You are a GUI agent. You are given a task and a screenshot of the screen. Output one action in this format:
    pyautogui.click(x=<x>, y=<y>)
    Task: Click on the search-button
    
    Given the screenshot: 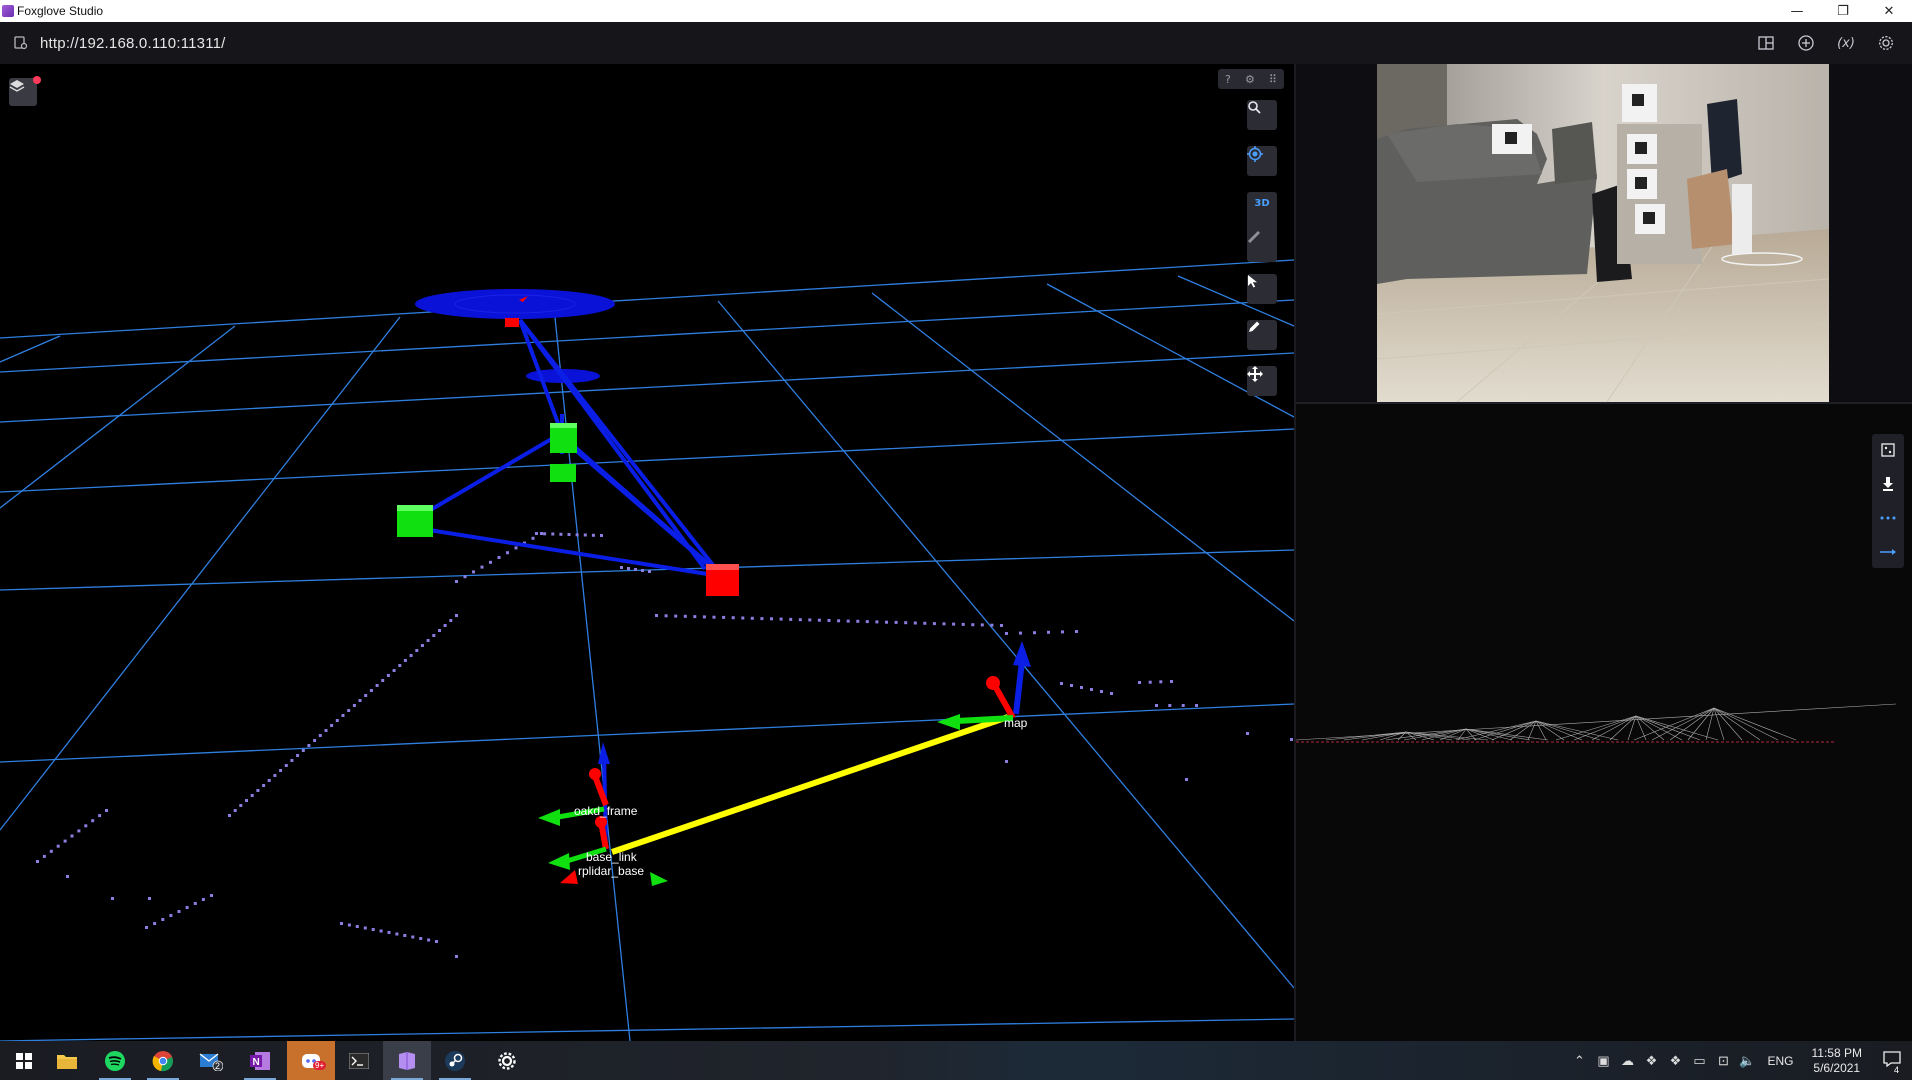 What is the action you would take?
    pyautogui.click(x=1262, y=115)
    